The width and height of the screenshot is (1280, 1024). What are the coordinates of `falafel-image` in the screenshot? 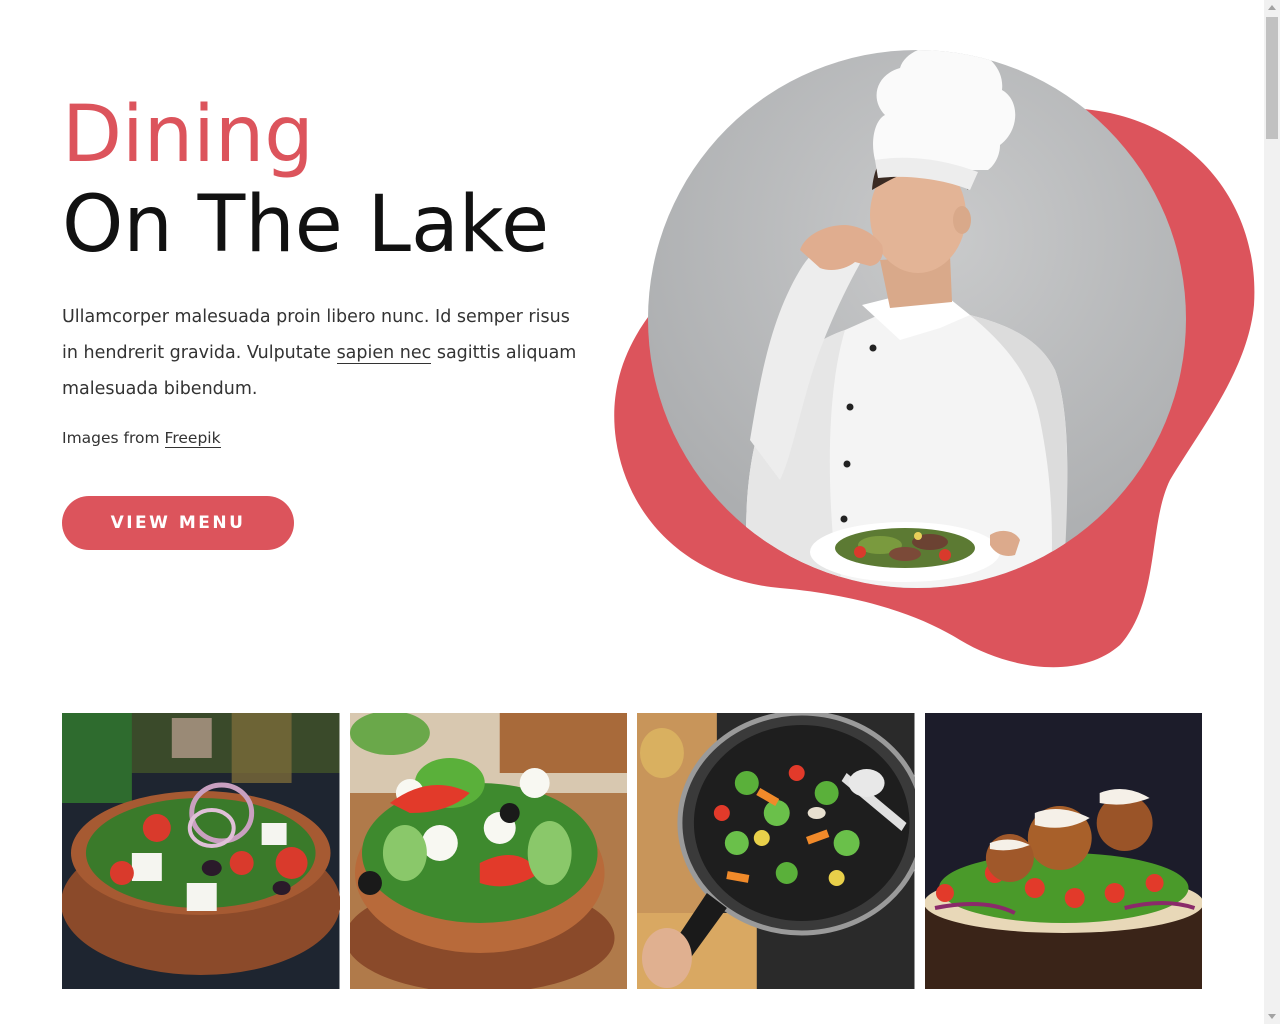 It's located at (1063, 851).